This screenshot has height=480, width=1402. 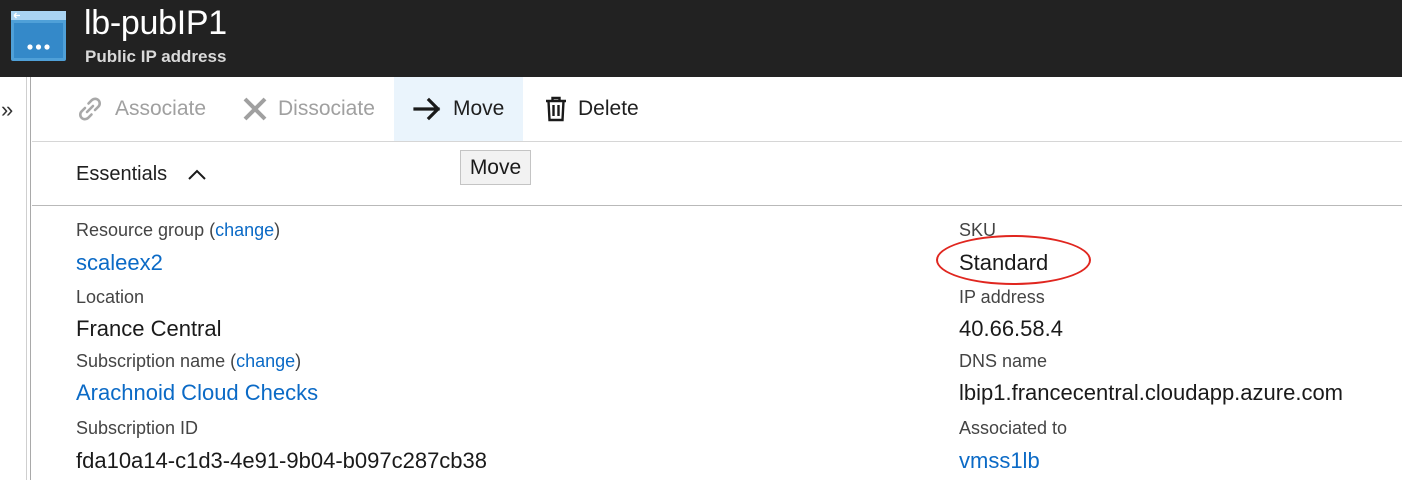 I want to click on resource-group-label: Resource group, so click(x=140, y=230).